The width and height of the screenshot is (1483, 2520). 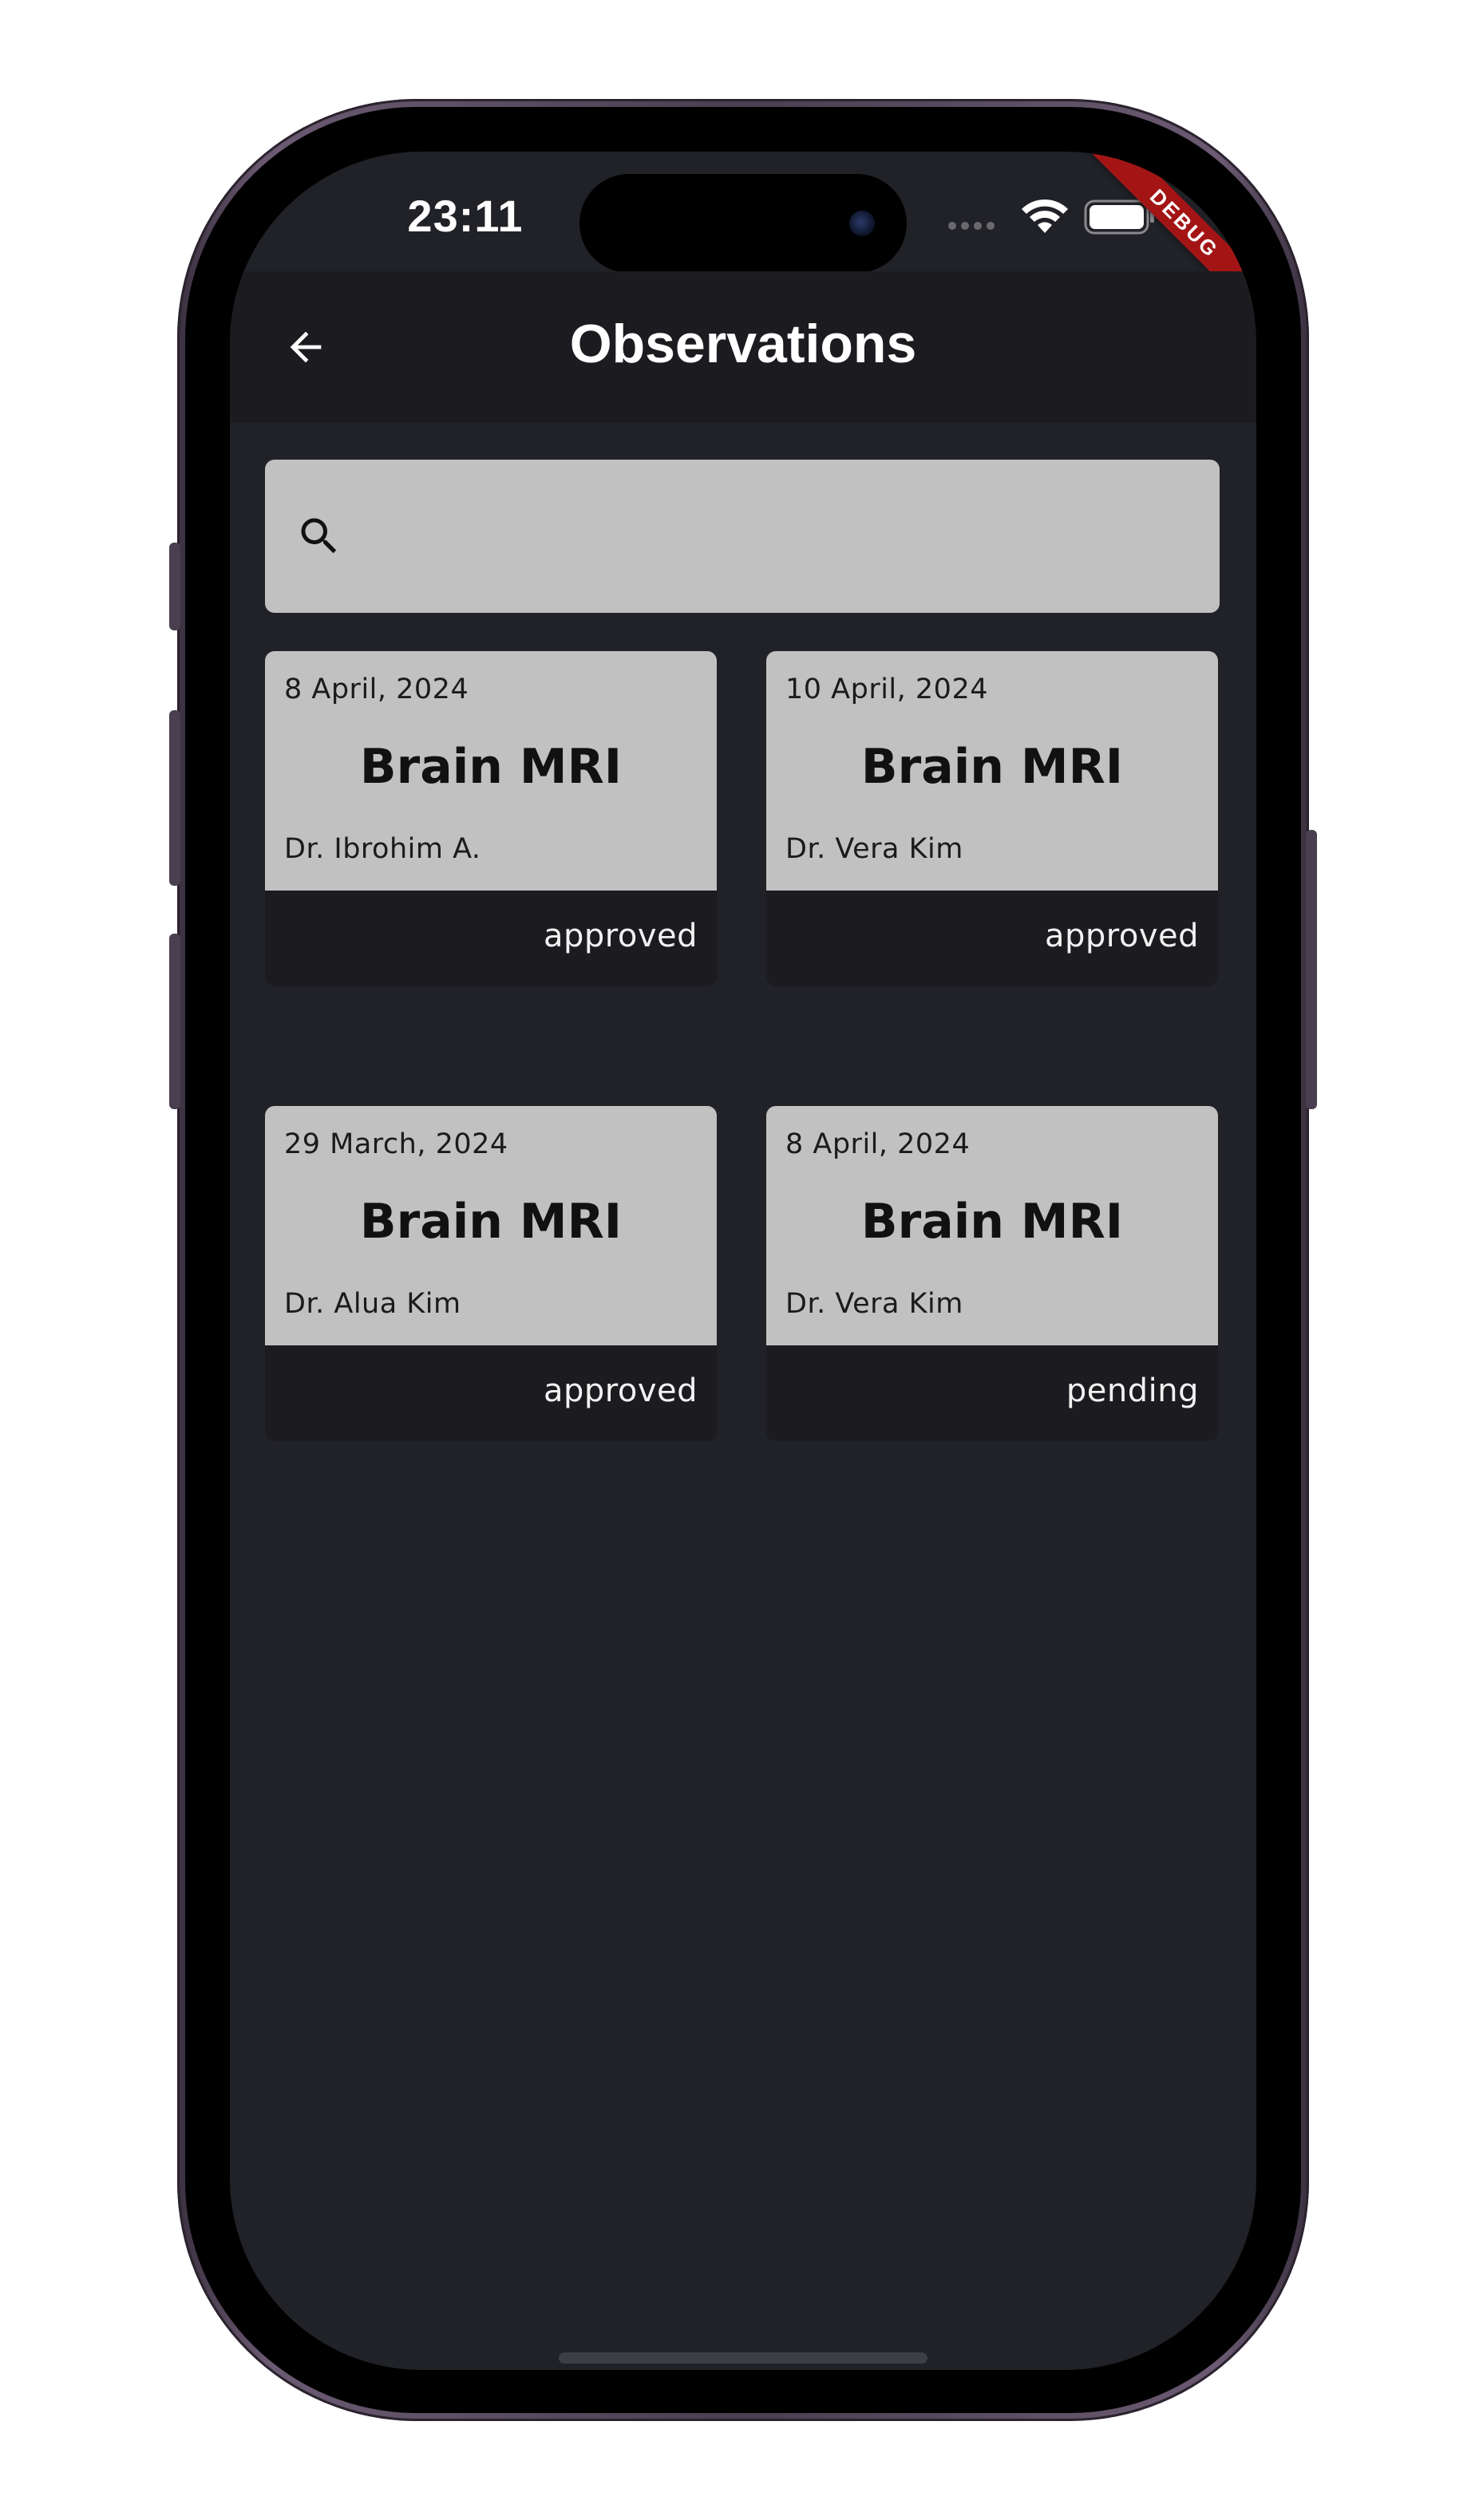 I want to click on phone-action-button, so click(x=174, y=586).